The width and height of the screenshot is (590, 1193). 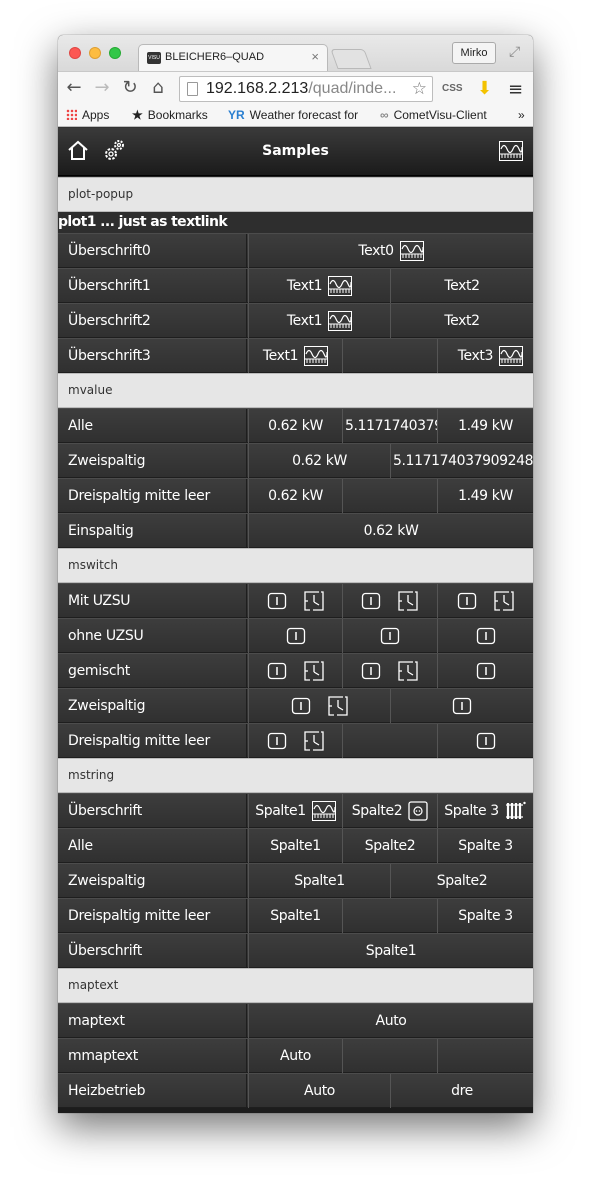 I want to click on bookmark-star-icon: ☆, so click(x=419, y=89).